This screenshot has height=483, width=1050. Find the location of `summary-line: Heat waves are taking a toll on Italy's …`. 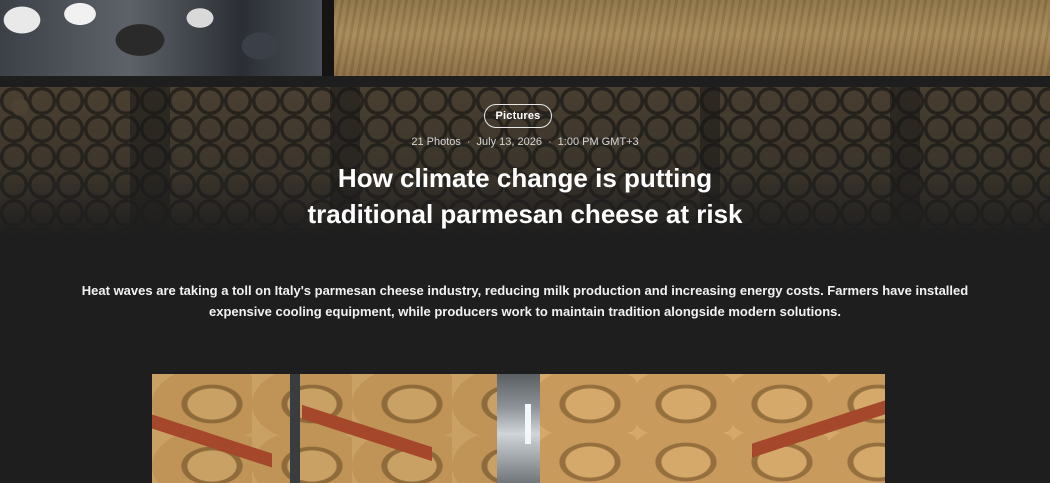

summary-line: Heat waves are taking a toll on Italy's … is located at coordinates (525, 290).